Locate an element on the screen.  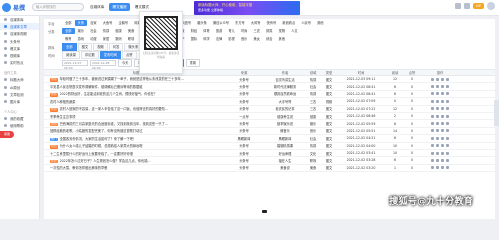
article-title: 冬季养生注意事项 is located at coordinates (63, 117).